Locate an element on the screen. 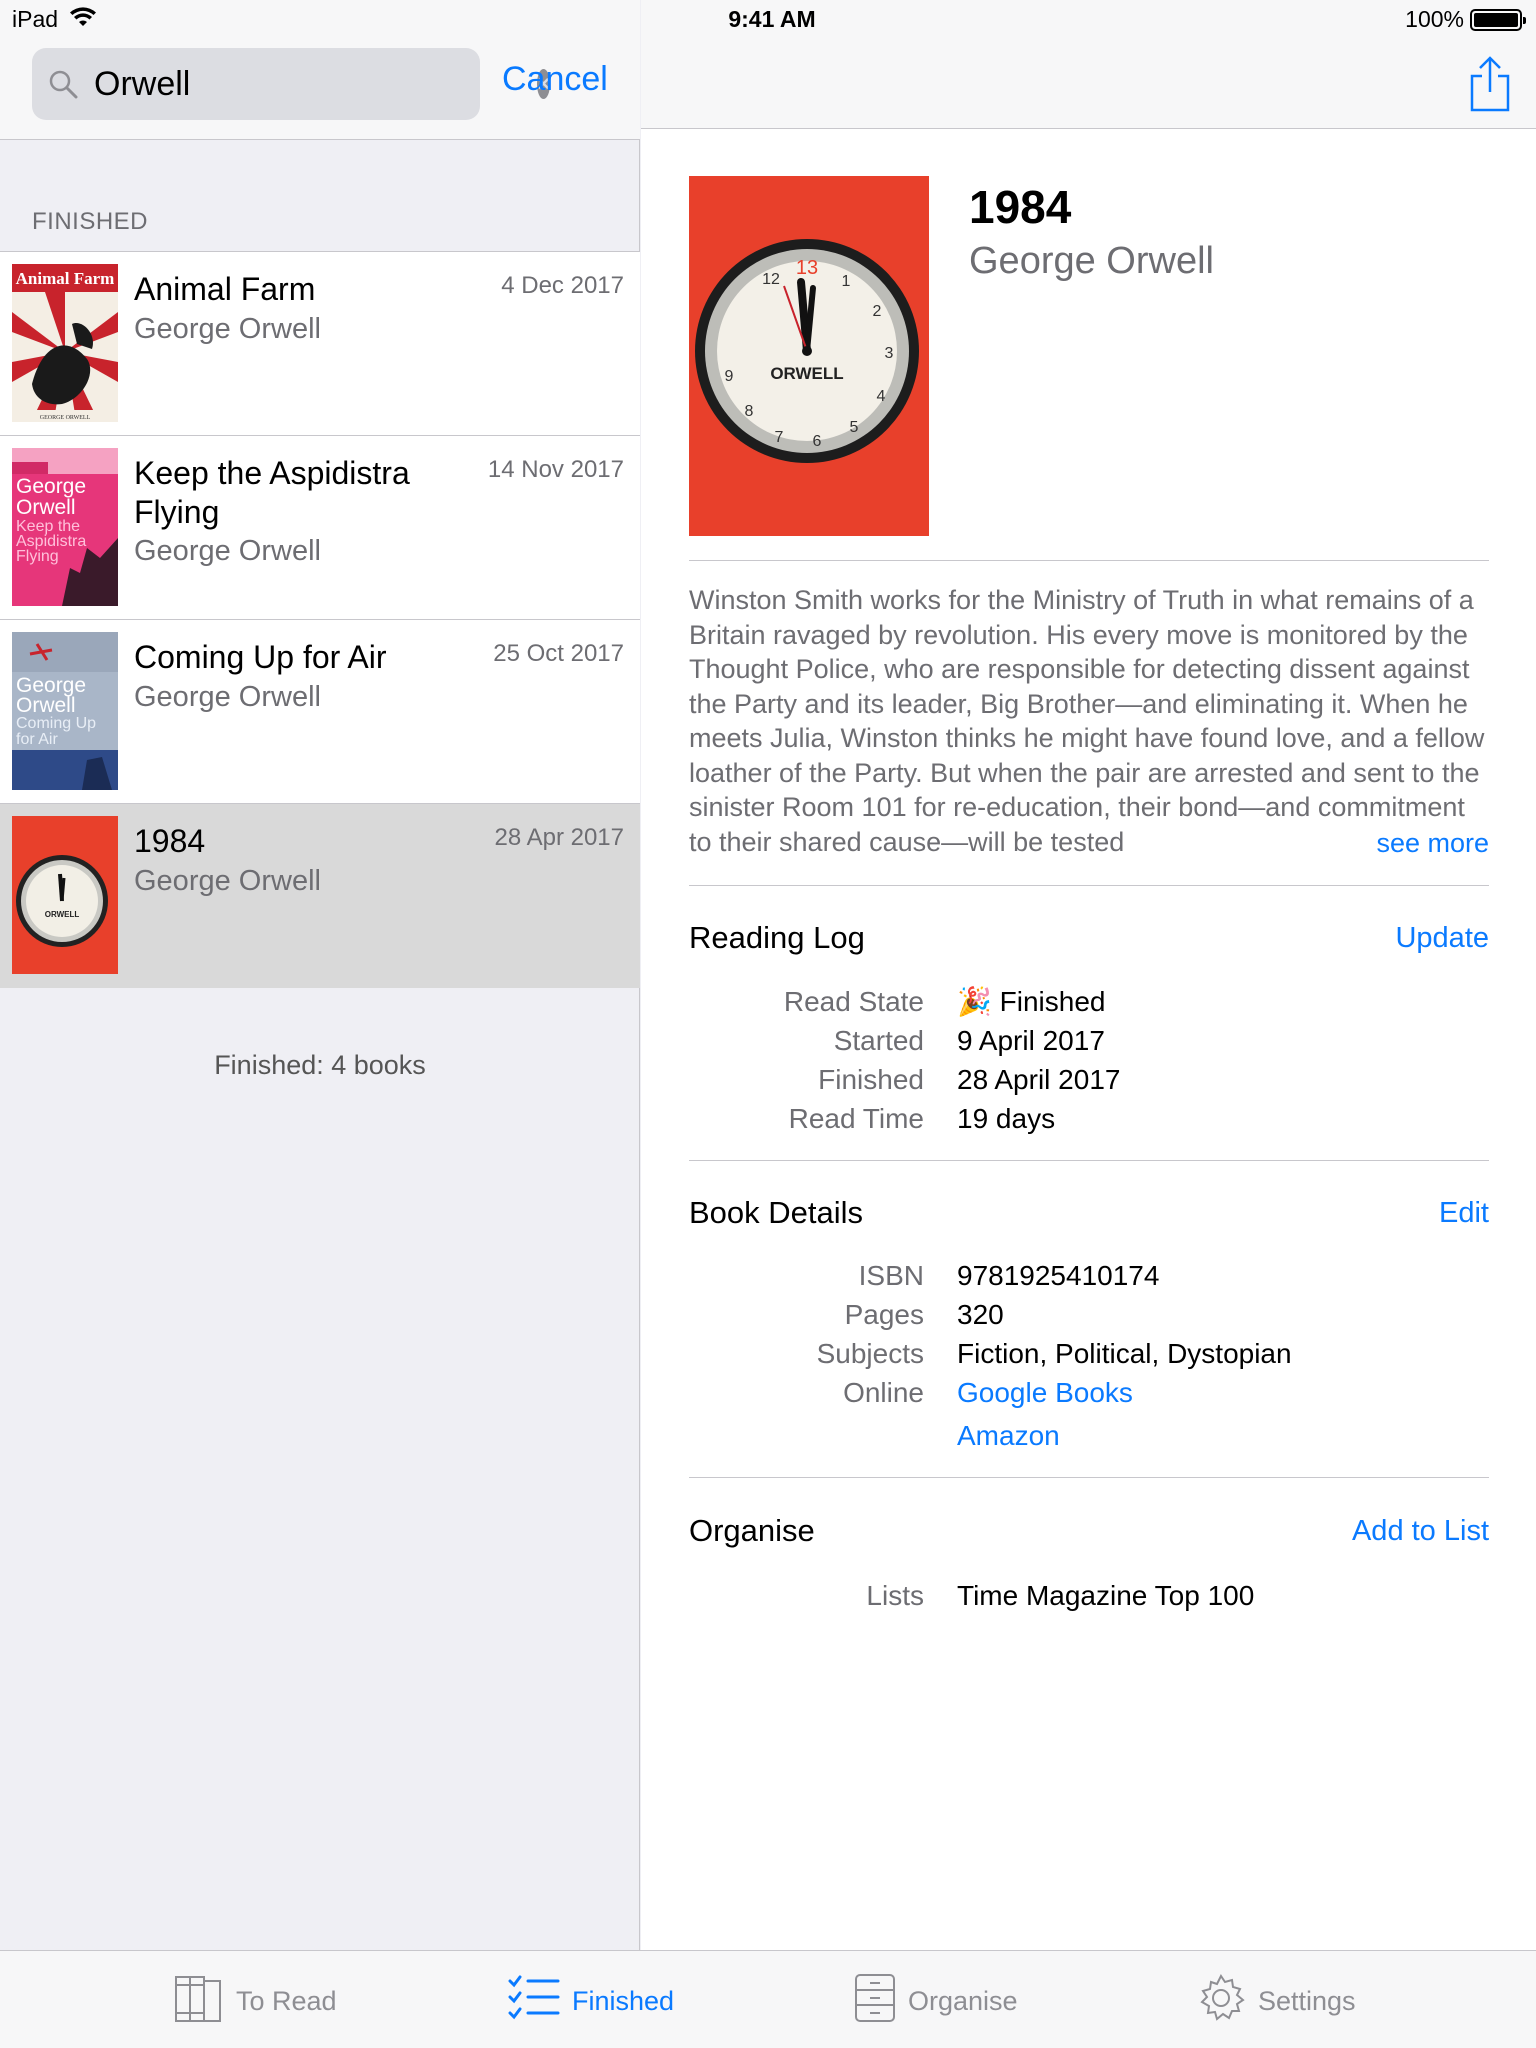 The image size is (1536, 2048). svg-text: 4 is located at coordinates (881, 396).